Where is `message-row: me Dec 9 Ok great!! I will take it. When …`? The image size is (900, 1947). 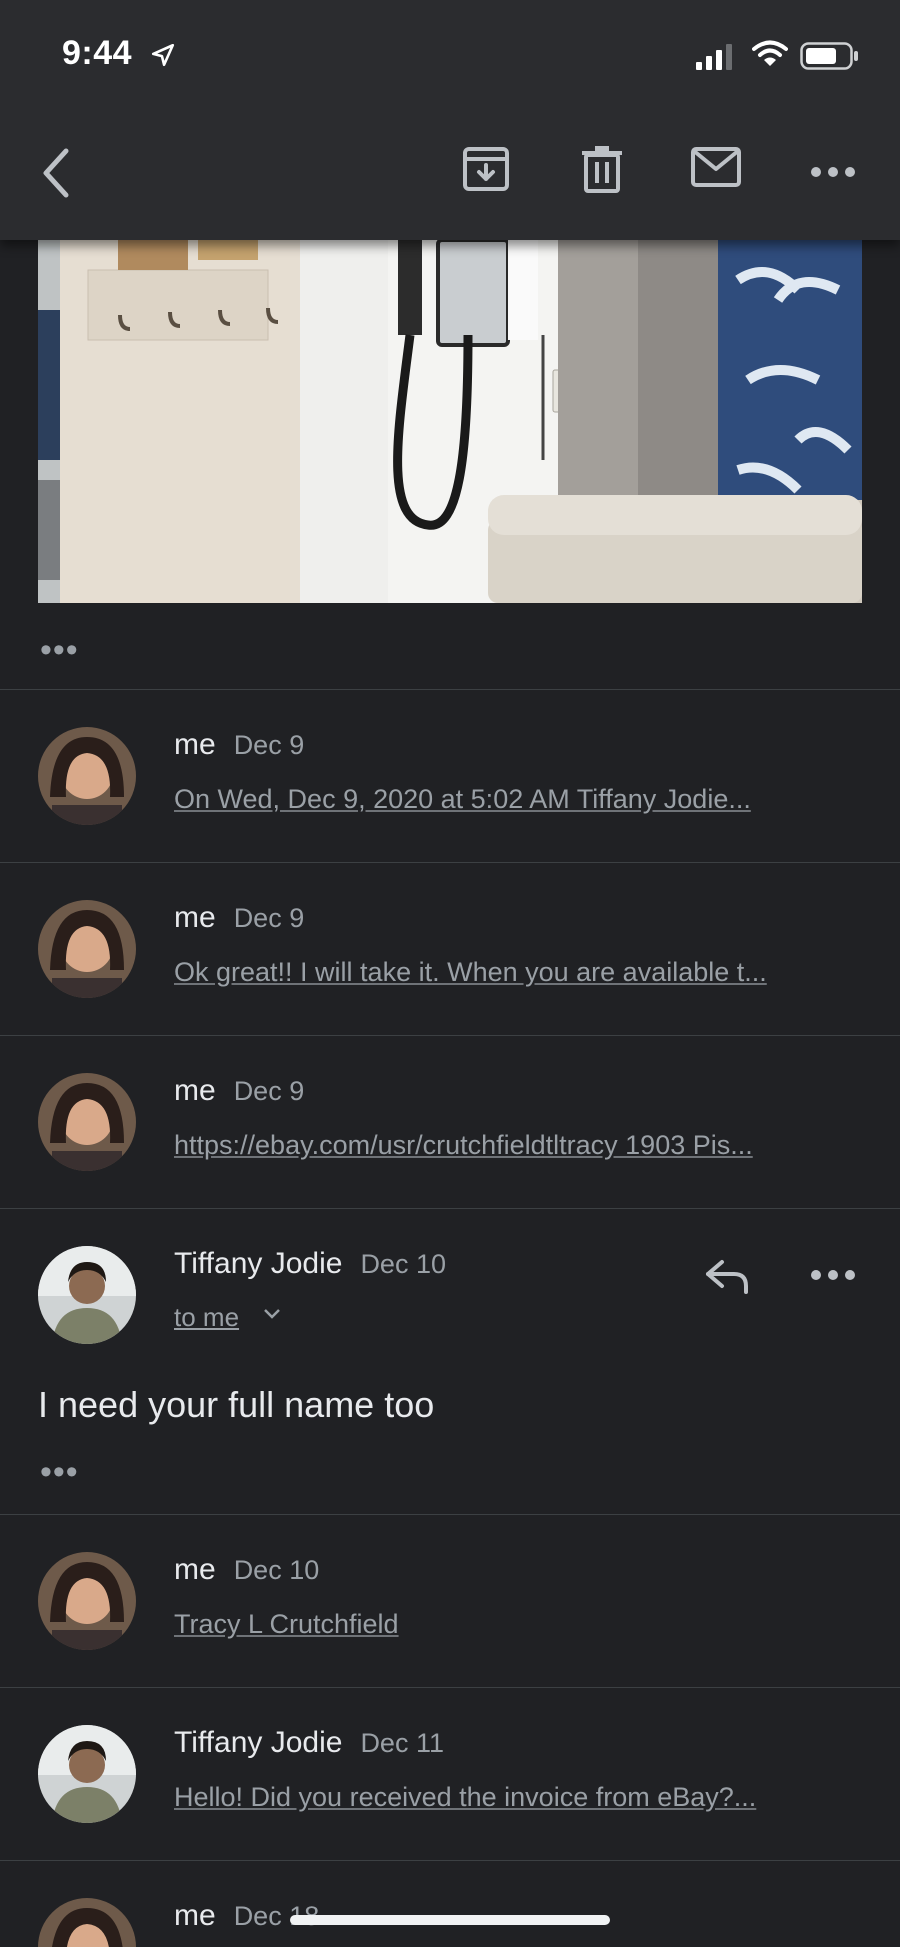 message-row: me Dec 9 Ok great!! I will take it. When … is located at coordinates (450, 949).